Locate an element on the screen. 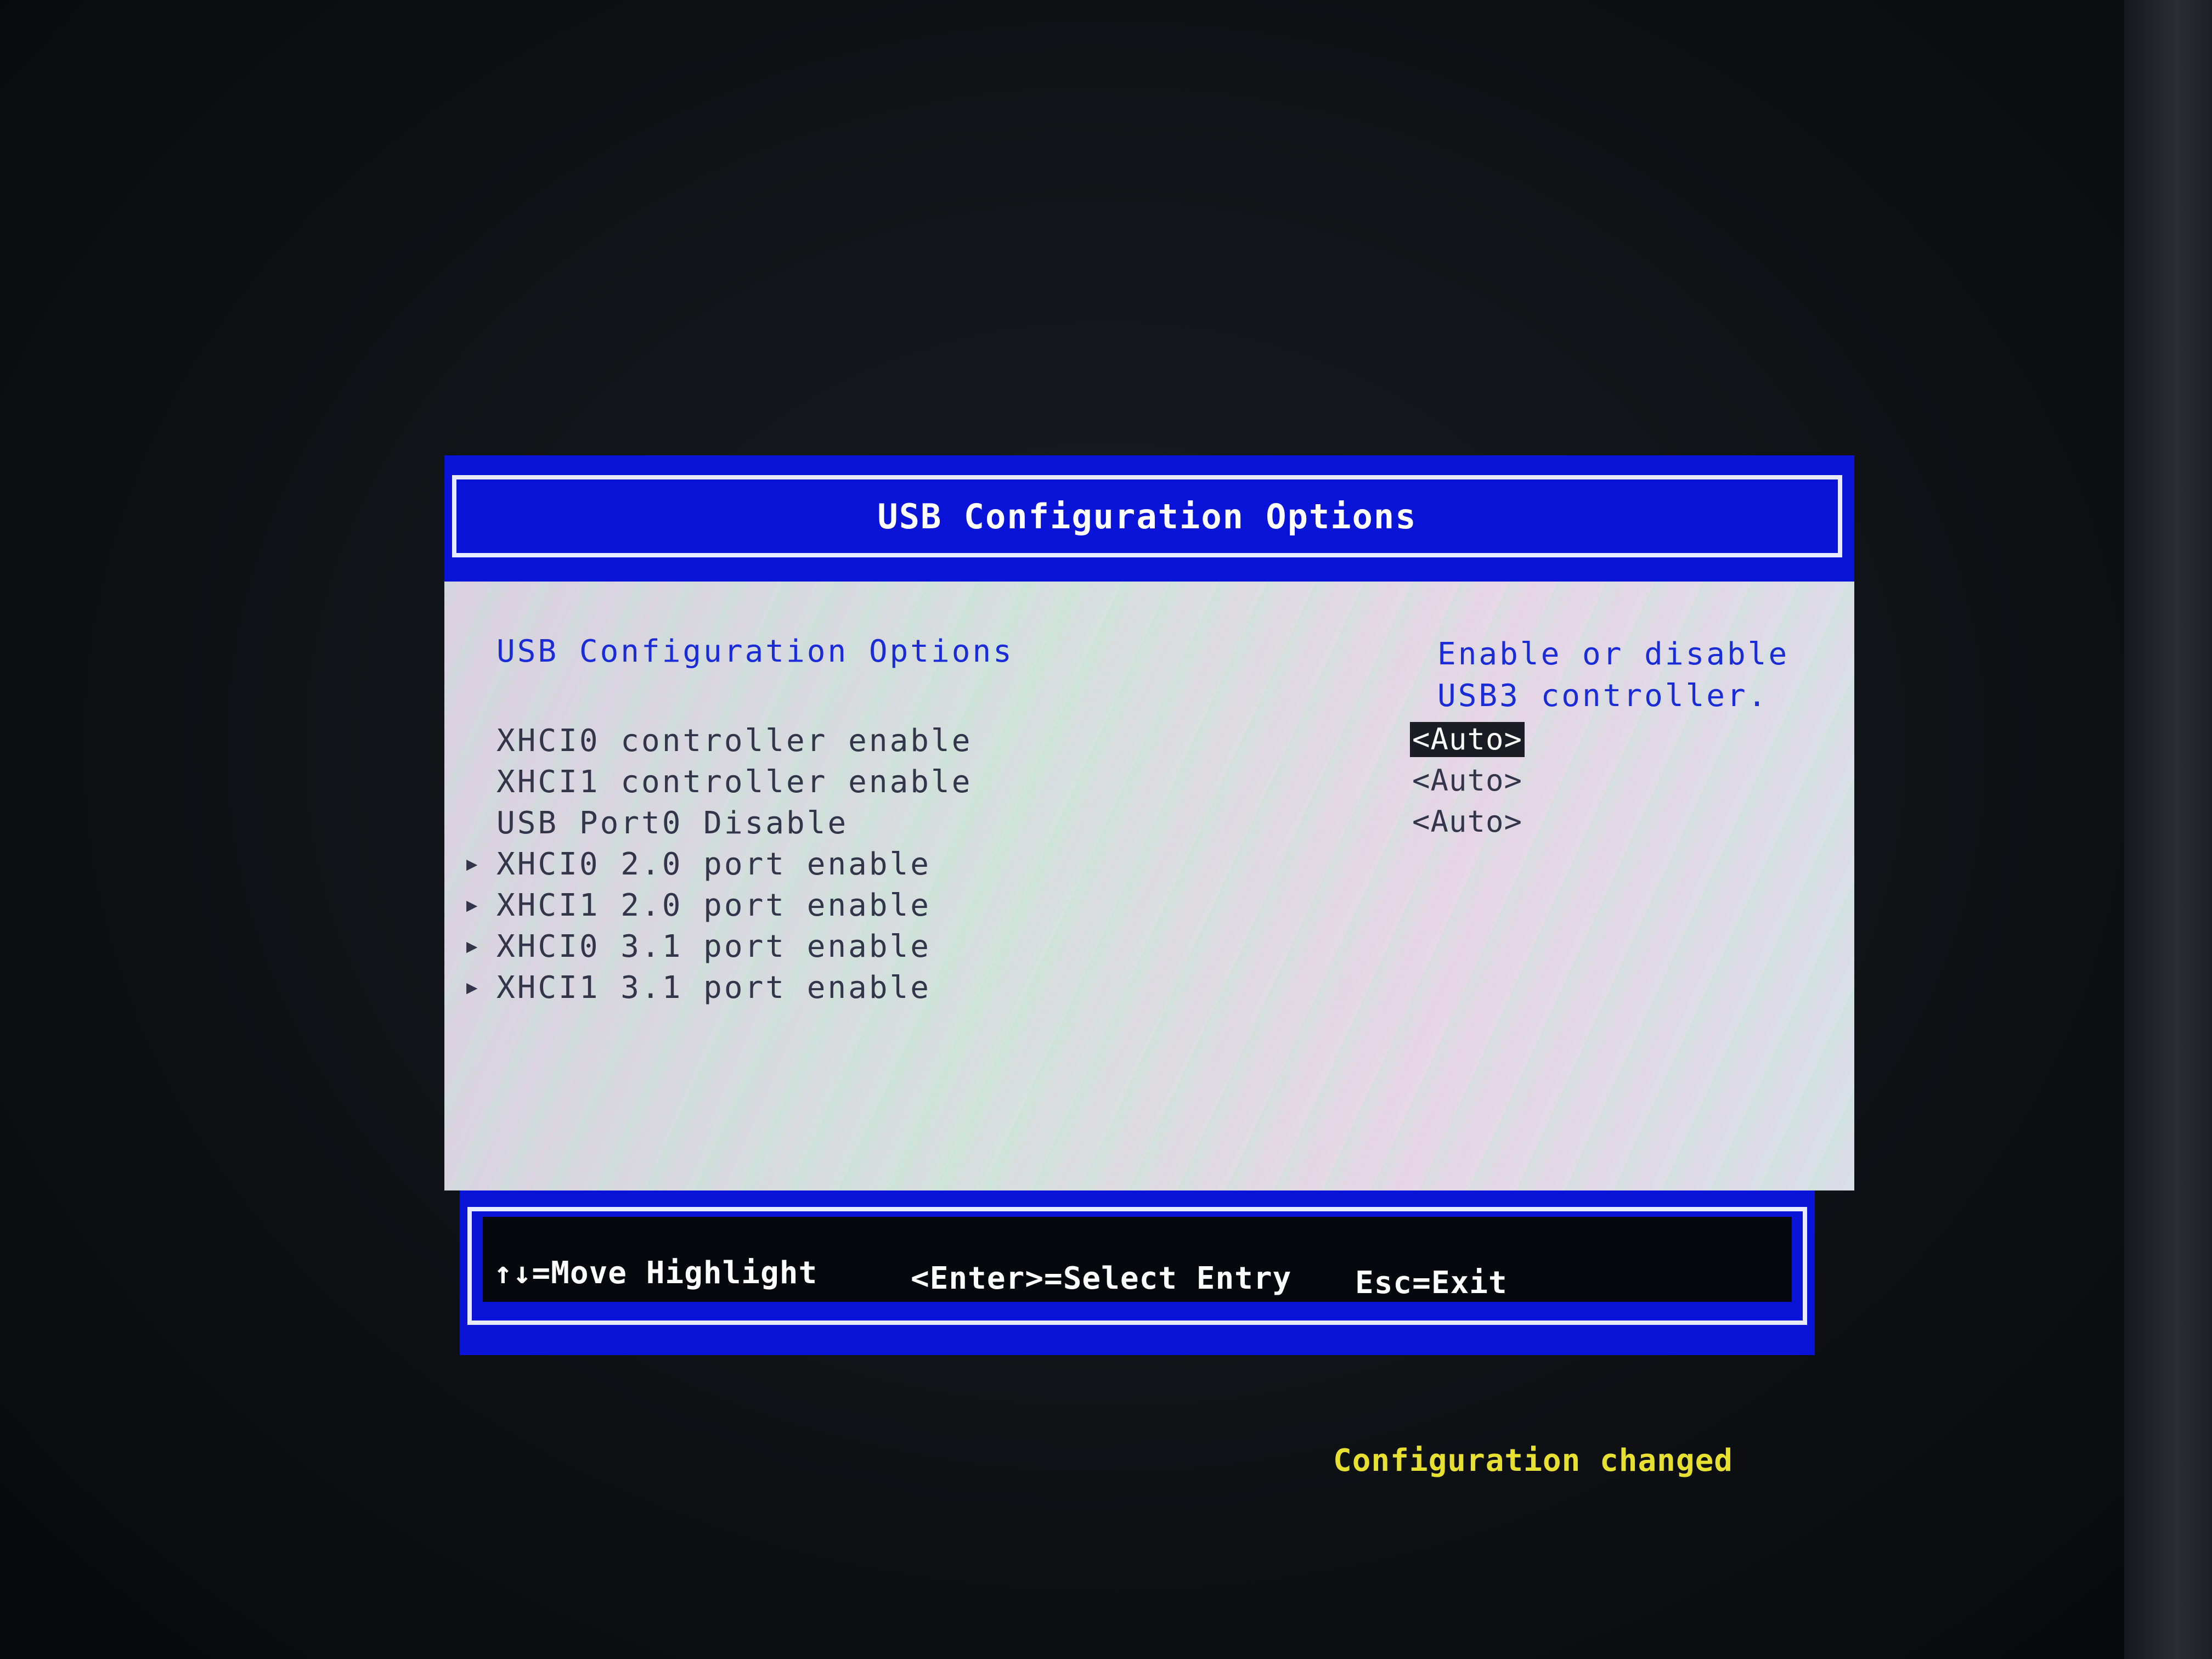  move-highlight-hint: ↑↓=Move Highlight is located at coordinates (656, 1273).